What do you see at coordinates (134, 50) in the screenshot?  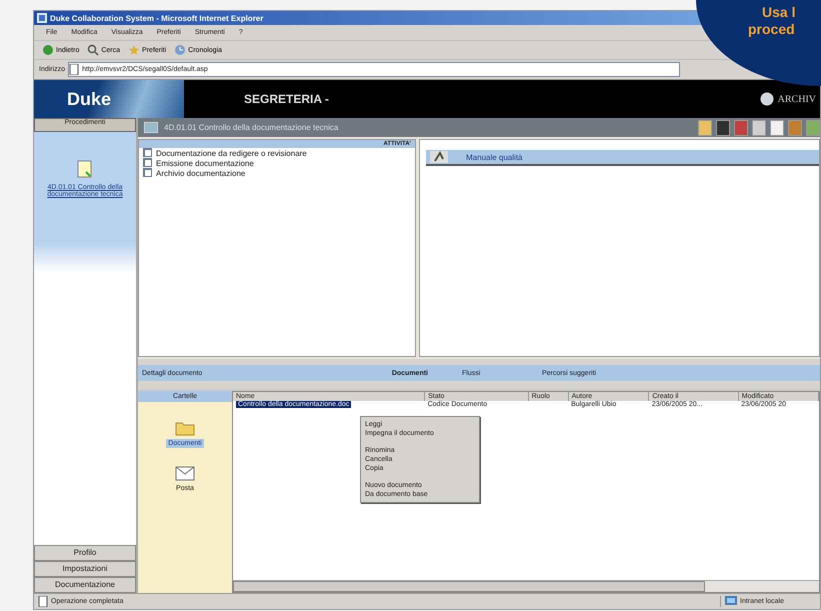 I see `star-icon` at bounding box center [134, 50].